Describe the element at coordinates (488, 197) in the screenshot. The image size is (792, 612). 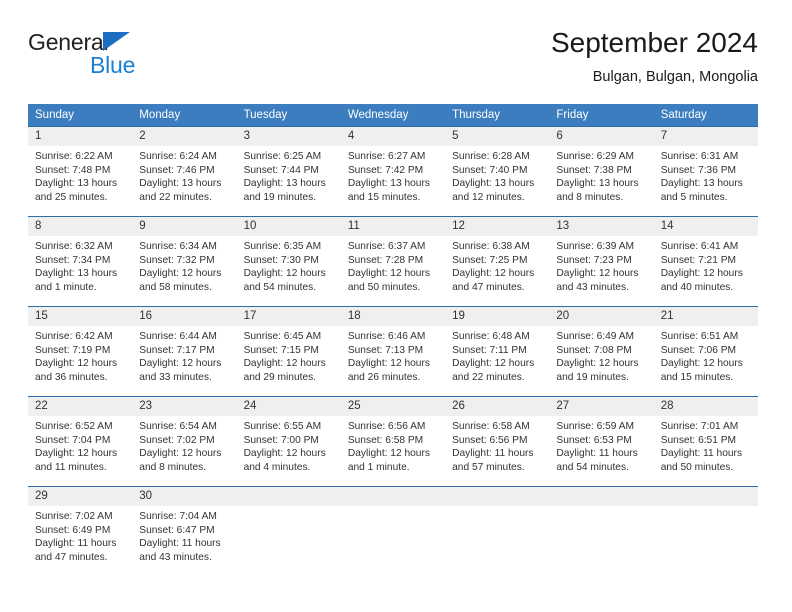
I see `daylight-text-line2: and 12 minutes.` at that location.